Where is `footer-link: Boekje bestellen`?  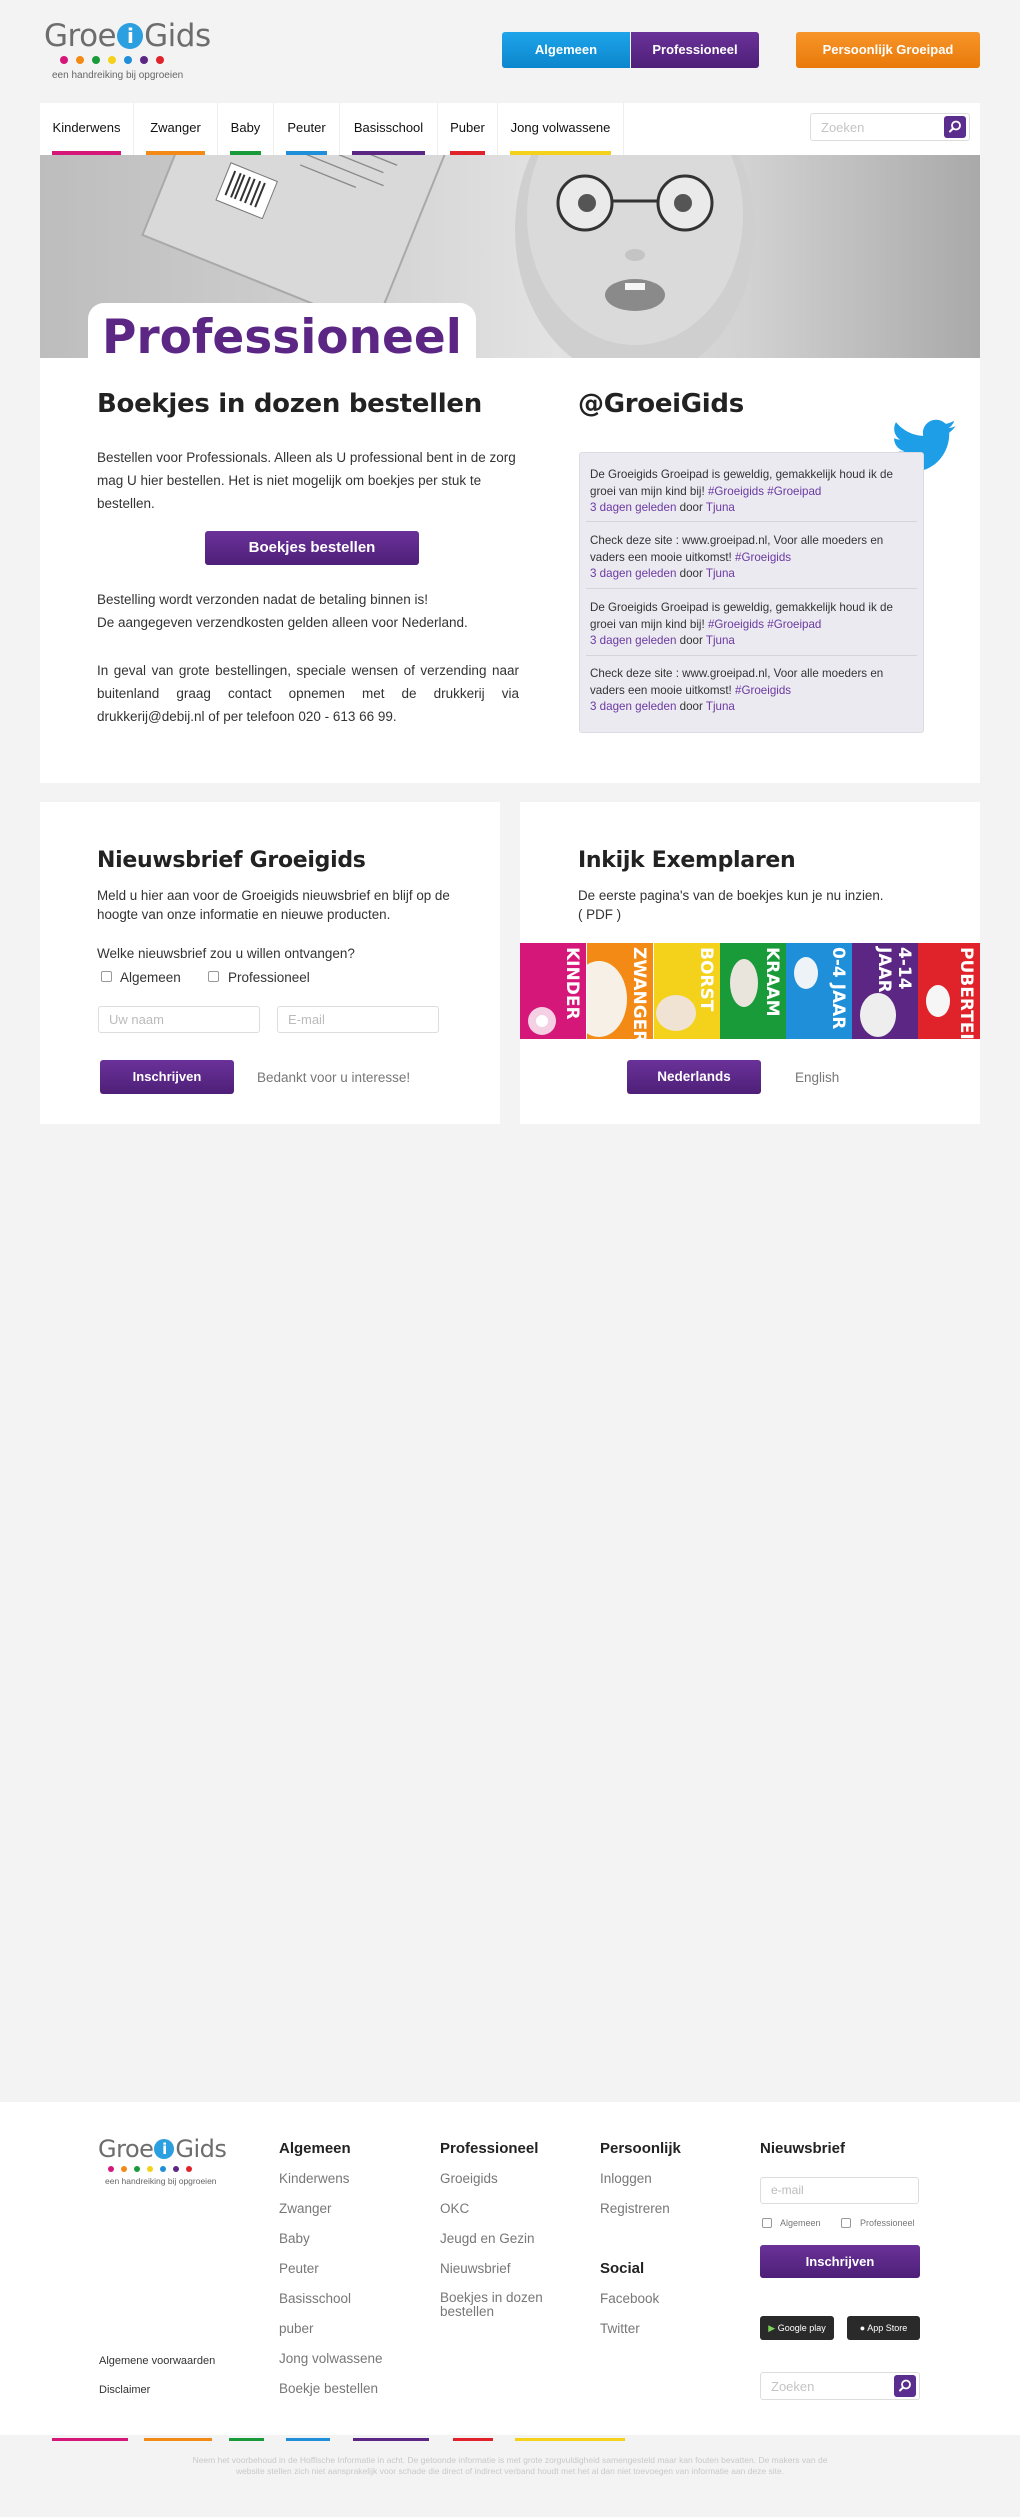
footer-link: Boekje bestellen is located at coordinates (328, 2388).